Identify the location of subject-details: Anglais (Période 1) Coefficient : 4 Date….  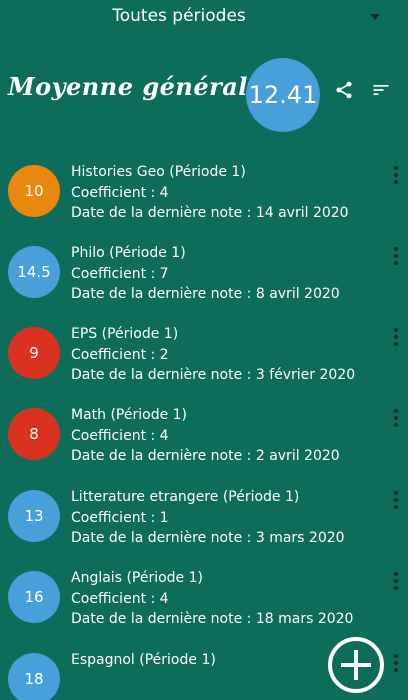
(212, 599).